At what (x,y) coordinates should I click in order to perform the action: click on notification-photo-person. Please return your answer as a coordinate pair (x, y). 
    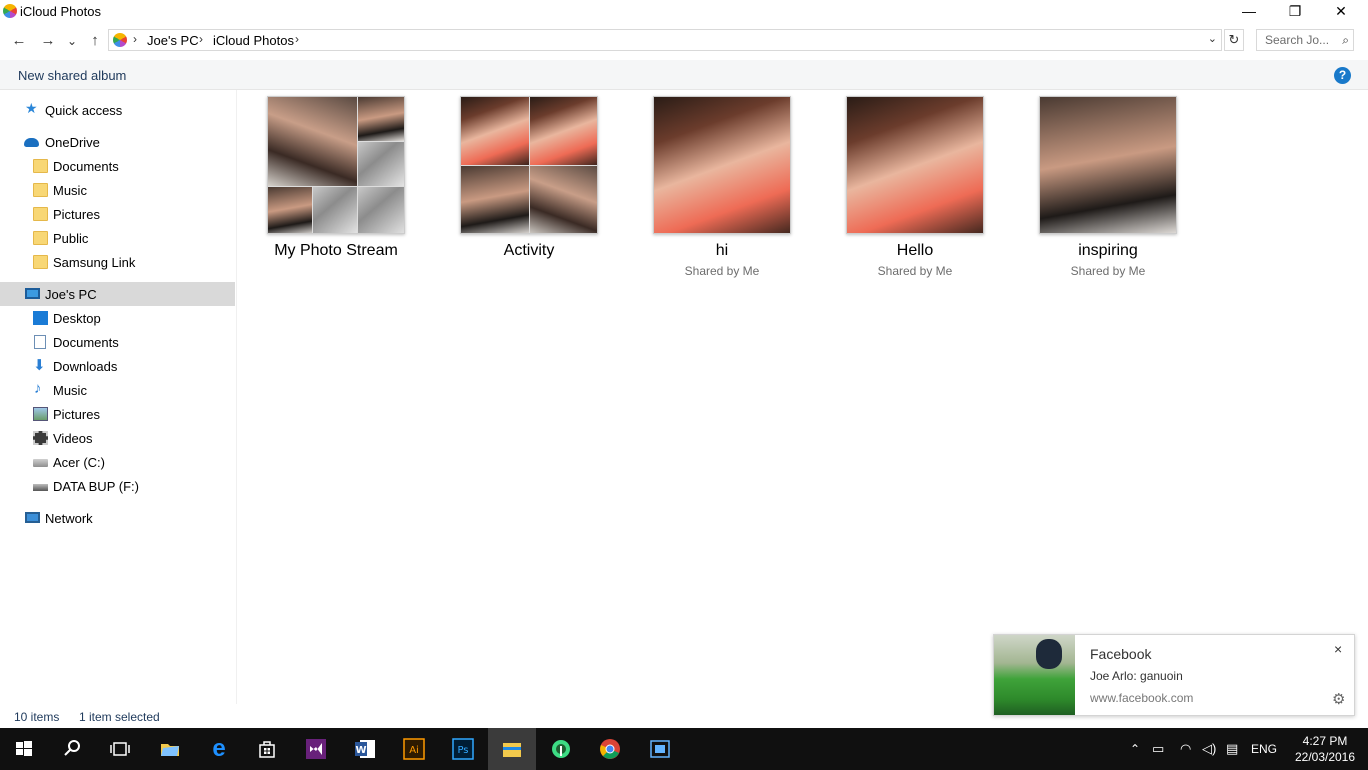
    Looking at the image, I should click on (1049, 654).